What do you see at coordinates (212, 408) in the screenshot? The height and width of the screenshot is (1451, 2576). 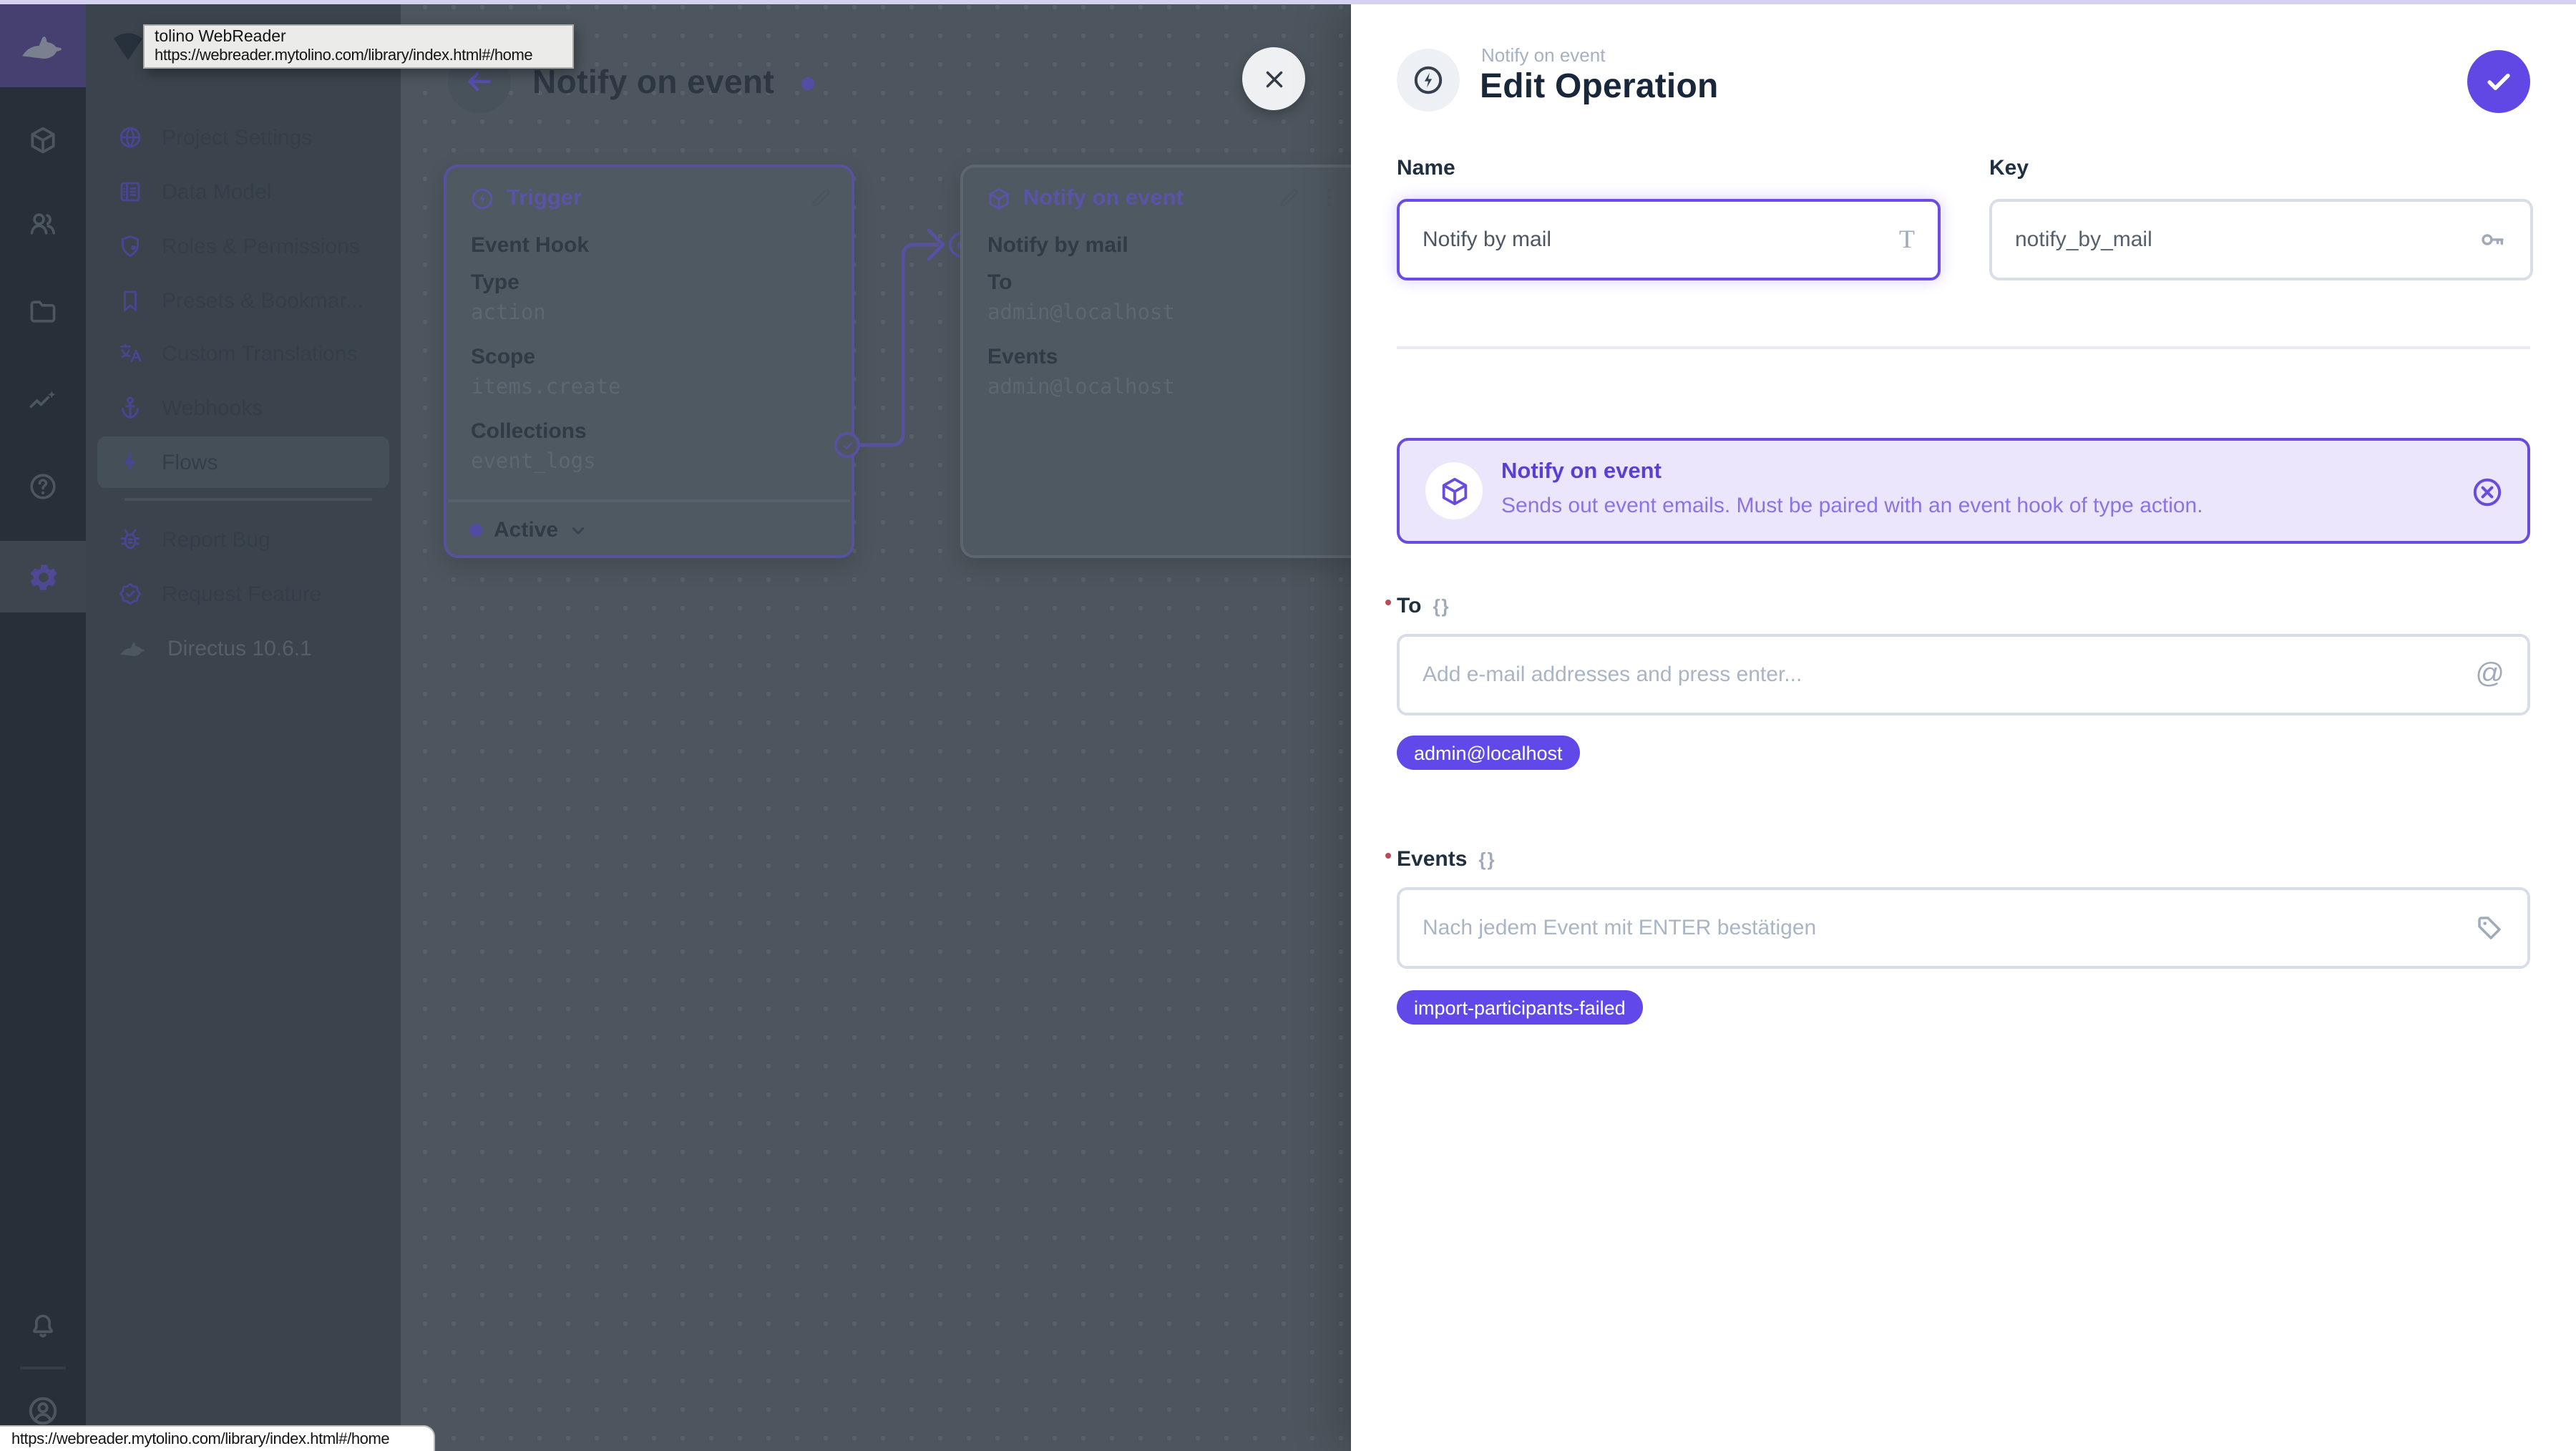 I see `sidebar-item-label: Webhooks` at bounding box center [212, 408].